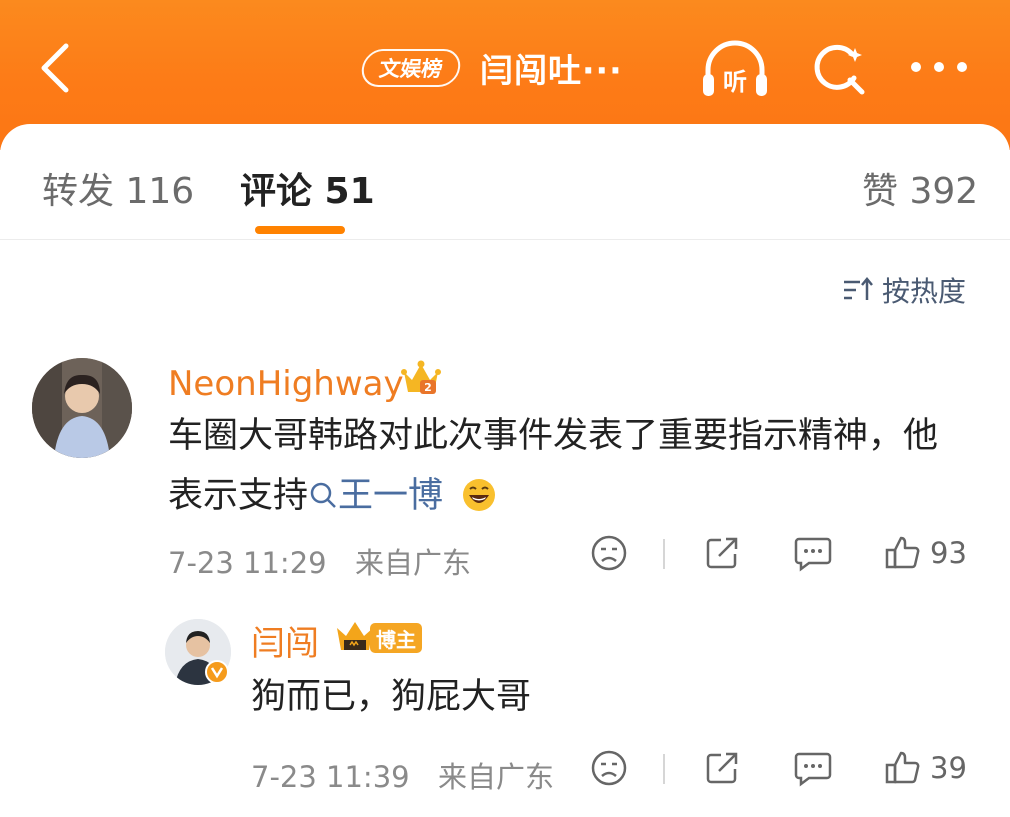 The height and width of the screenshot is (817, 1010). What do you see at coordinates (285, 640) in the screenshot?
I see `reply-username: 闫闯` at bounding box center [285, 640].